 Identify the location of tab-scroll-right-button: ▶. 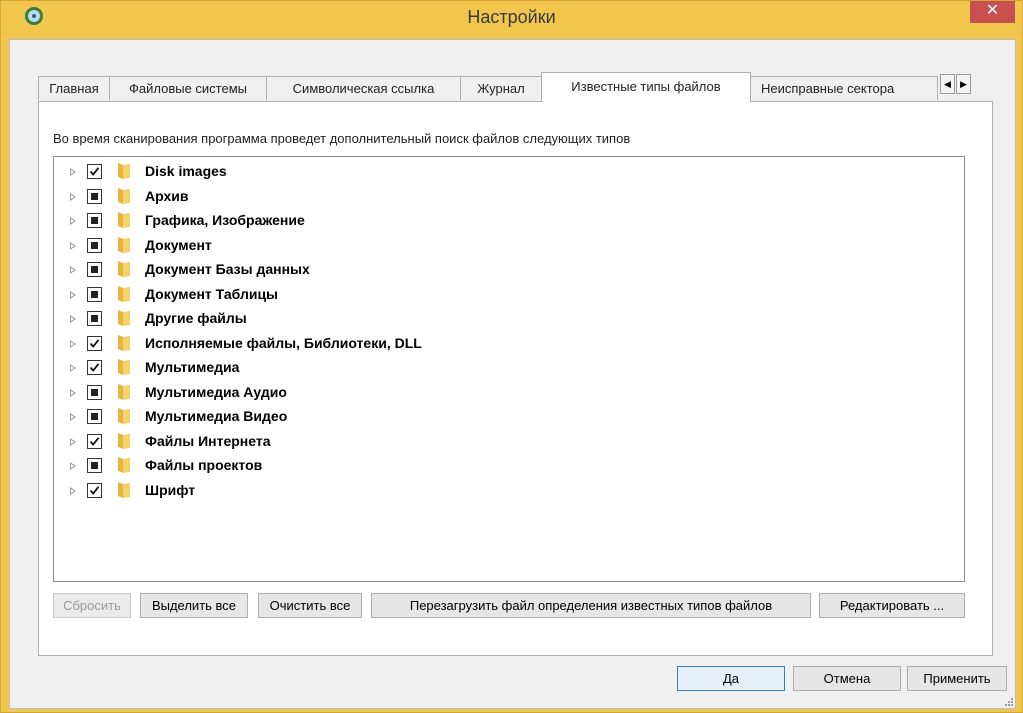
(963, 84).